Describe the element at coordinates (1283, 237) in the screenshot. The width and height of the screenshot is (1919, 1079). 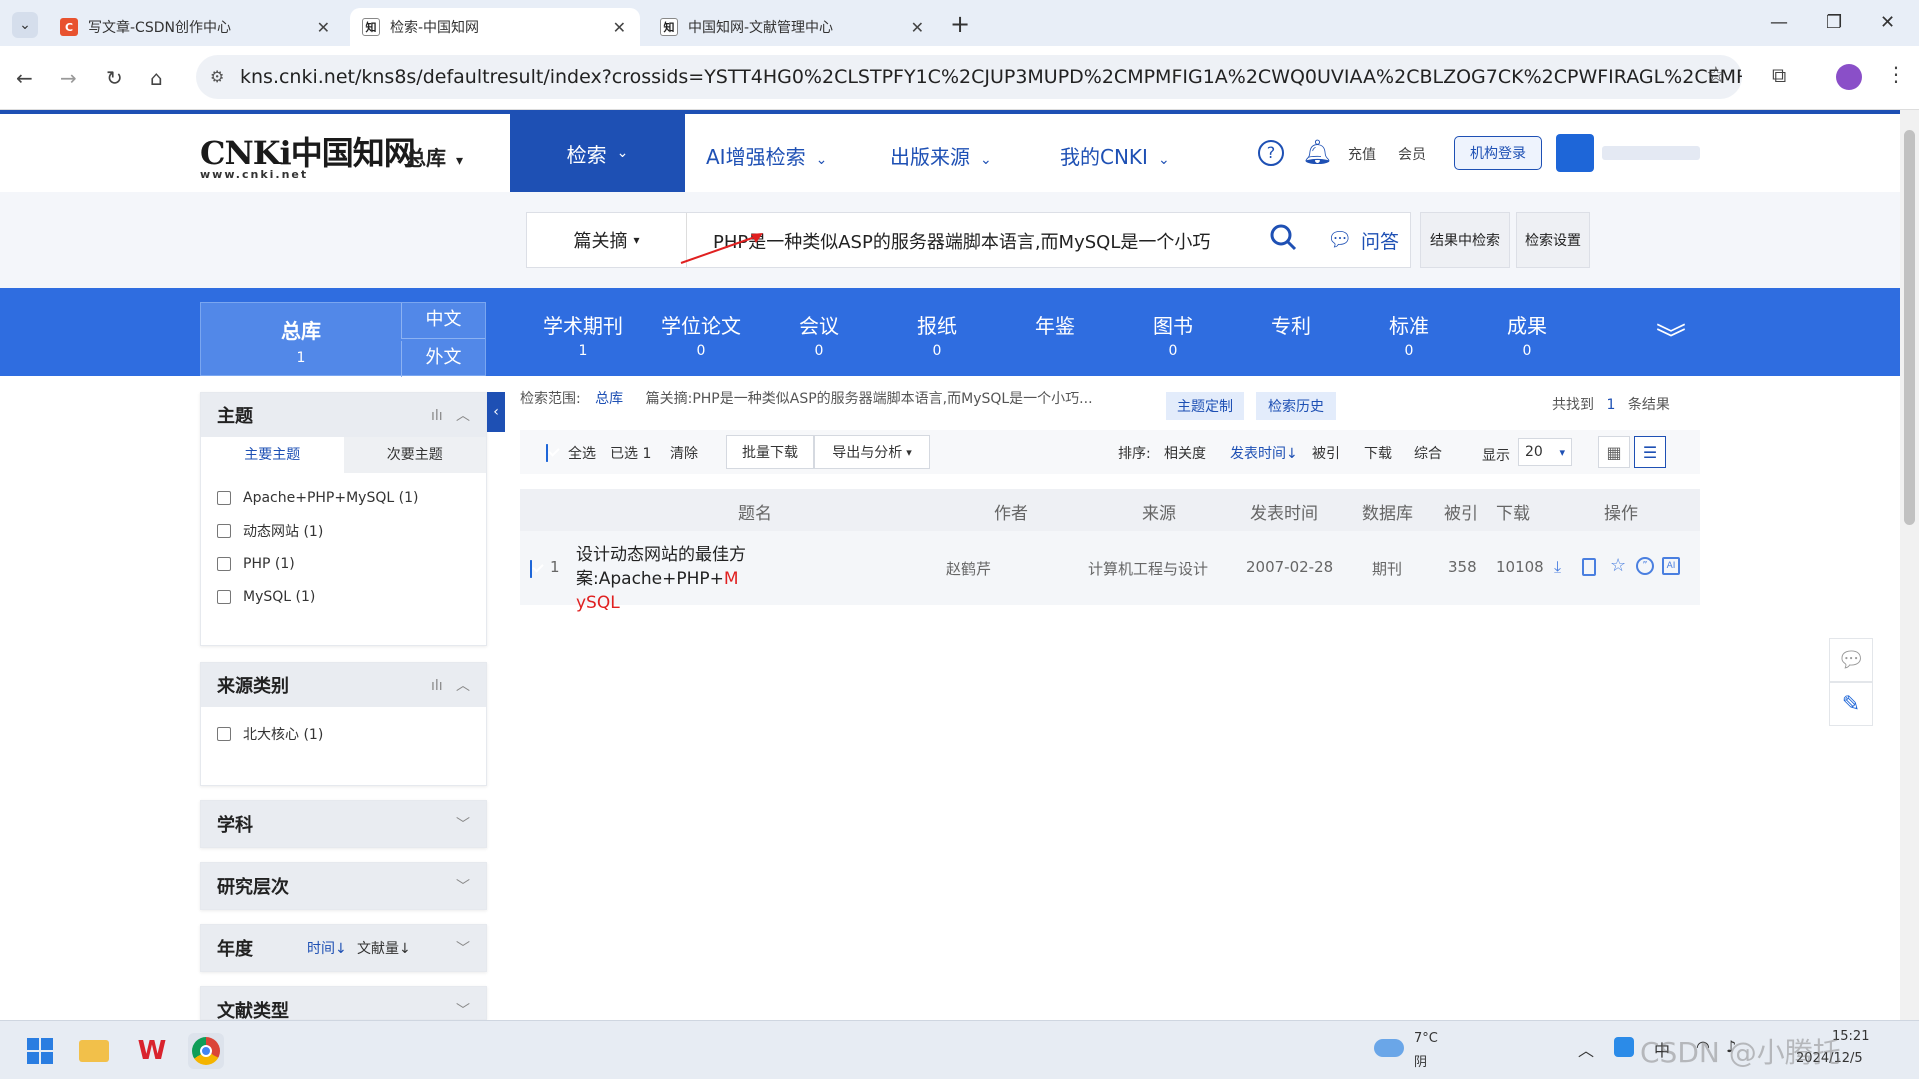
I see `search-icon` at that location.